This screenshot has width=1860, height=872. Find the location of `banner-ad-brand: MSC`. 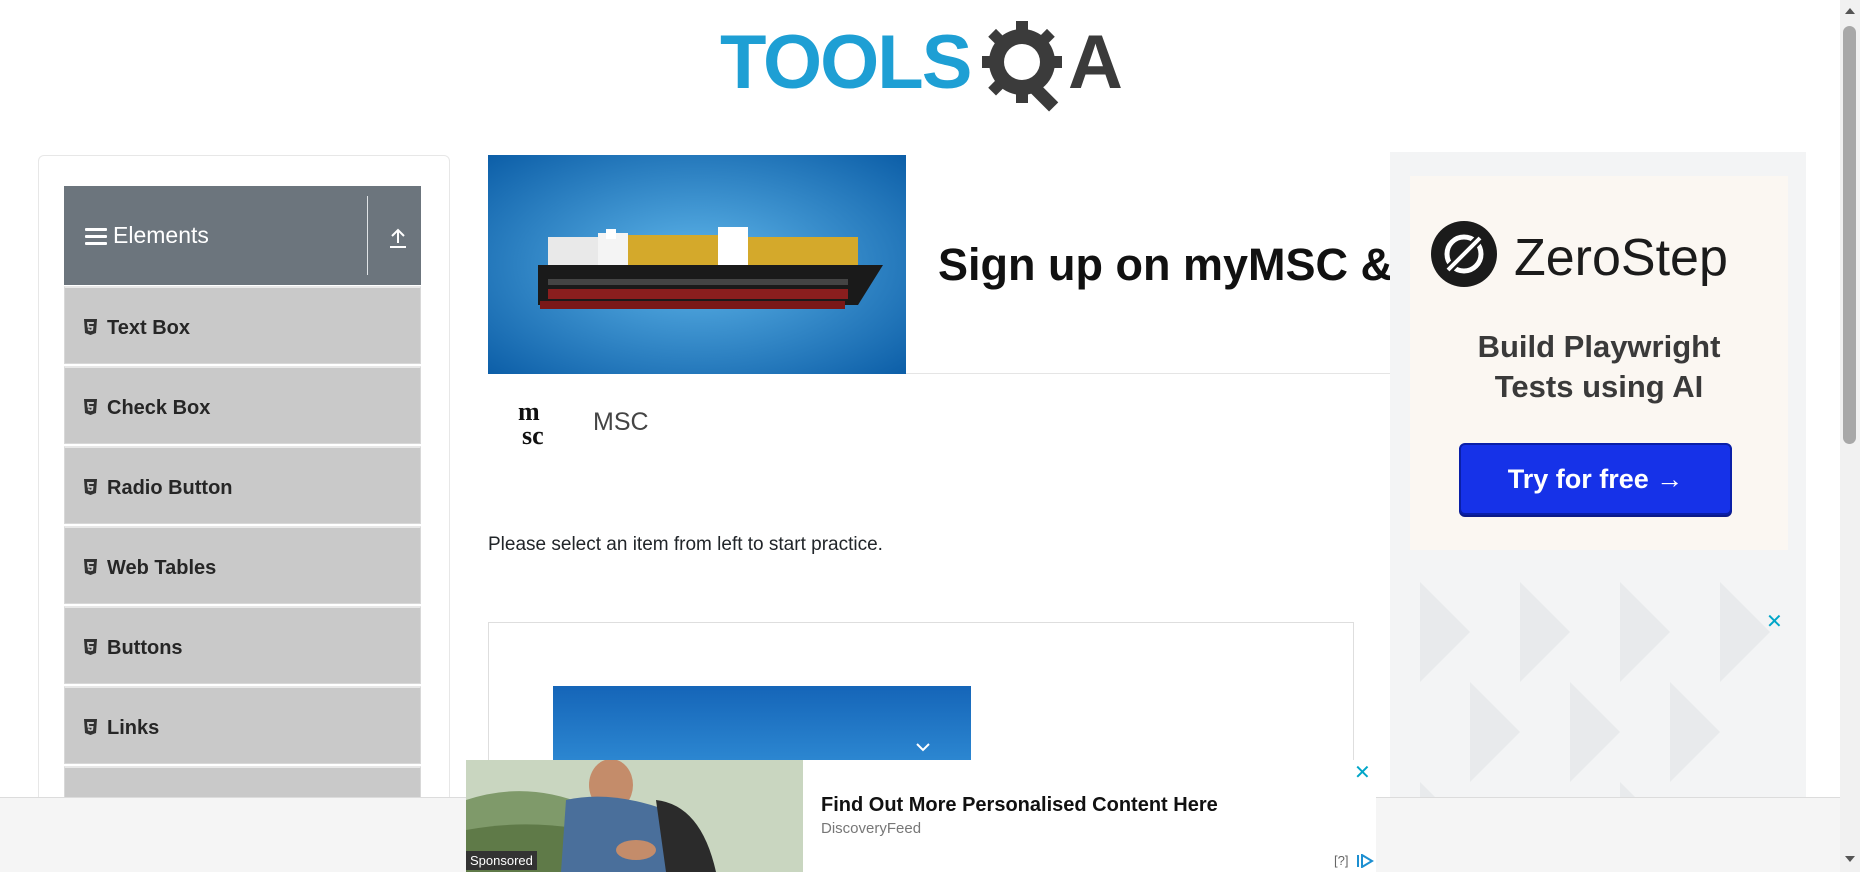

banner-ad-brand: MSC is located at coordinates (621, 422).